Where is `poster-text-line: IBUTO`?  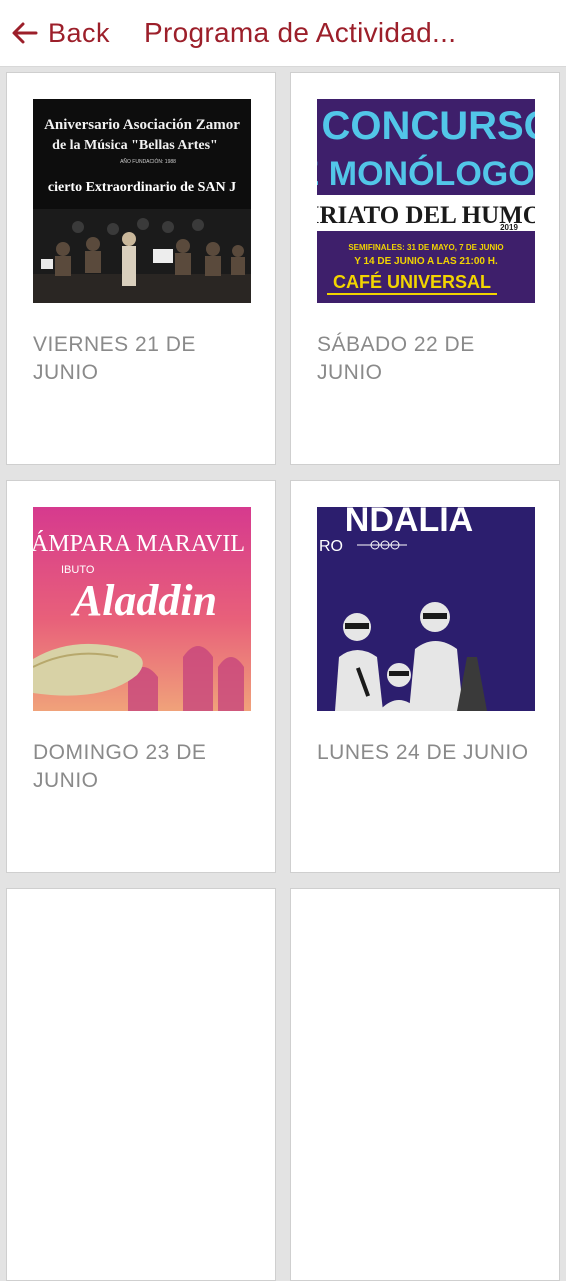
poster-text-line: IBUTO is located at coordinates (78, 570).